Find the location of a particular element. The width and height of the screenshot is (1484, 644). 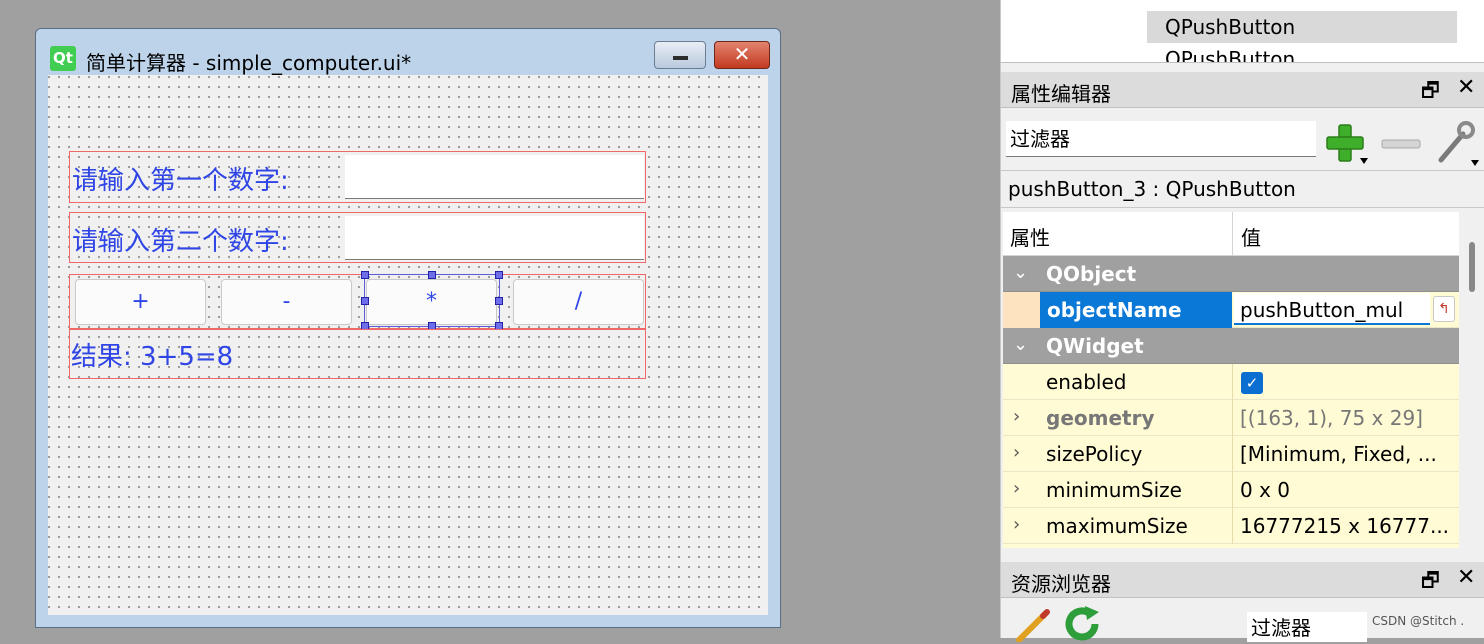

property-table-header: 属性 值 is located at coordinates (1231, 234).